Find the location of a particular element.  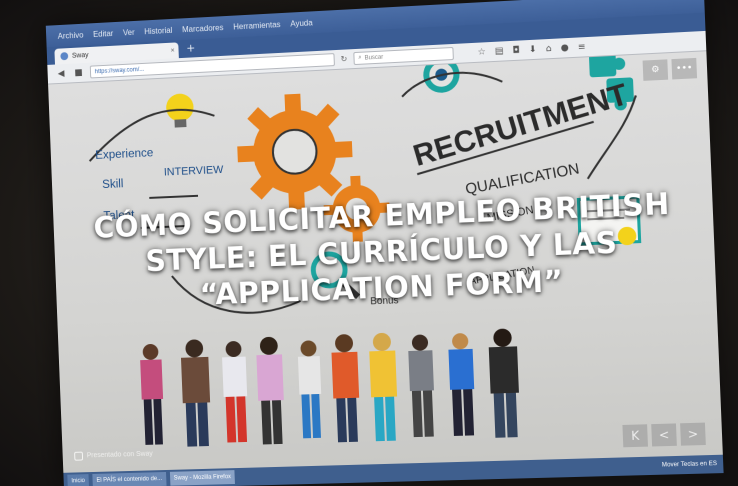

chat-icon: ● is located at coordinates (564, 48).